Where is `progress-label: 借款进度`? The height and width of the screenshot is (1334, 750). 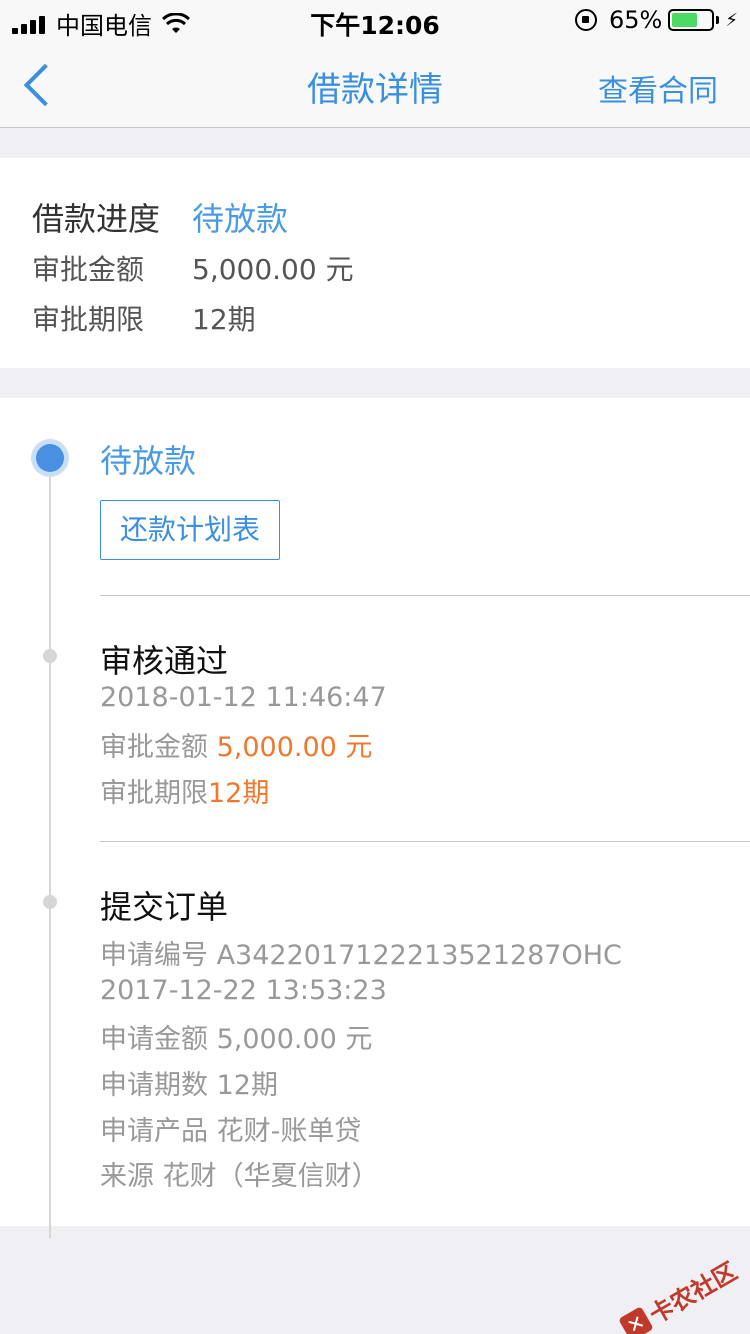 progress-label: 借款进度 is located at coordinates (96, 219).